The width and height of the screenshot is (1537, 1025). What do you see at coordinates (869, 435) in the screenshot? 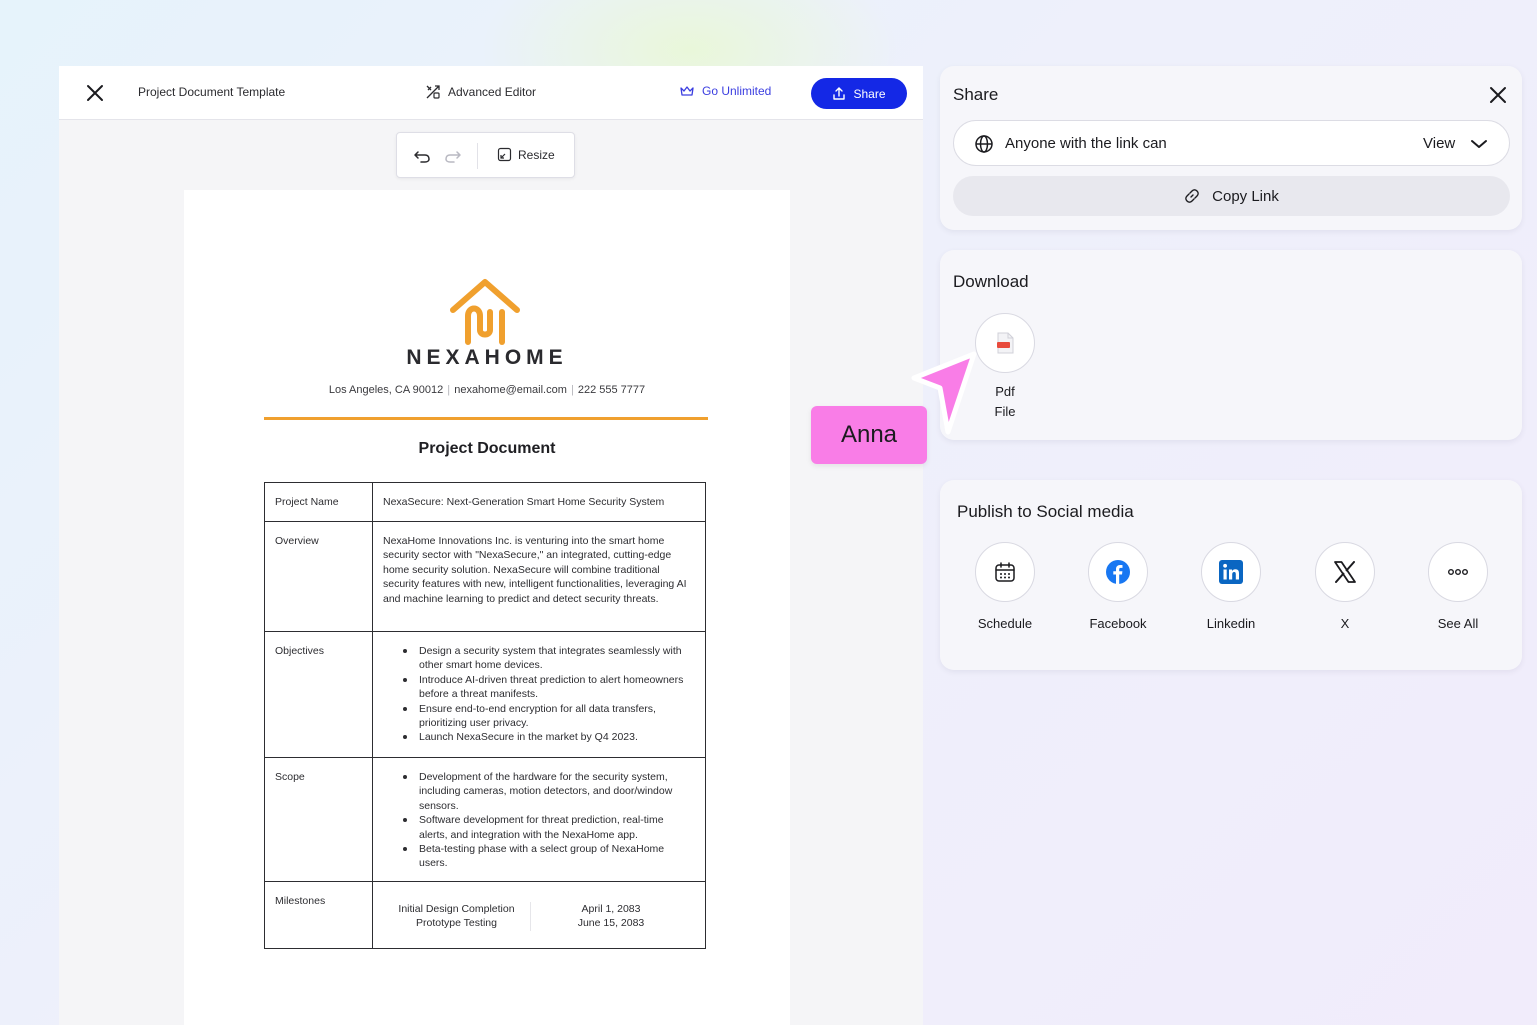
I see `collaborator-name-tag: Anna` at bounding box center [869, 435].